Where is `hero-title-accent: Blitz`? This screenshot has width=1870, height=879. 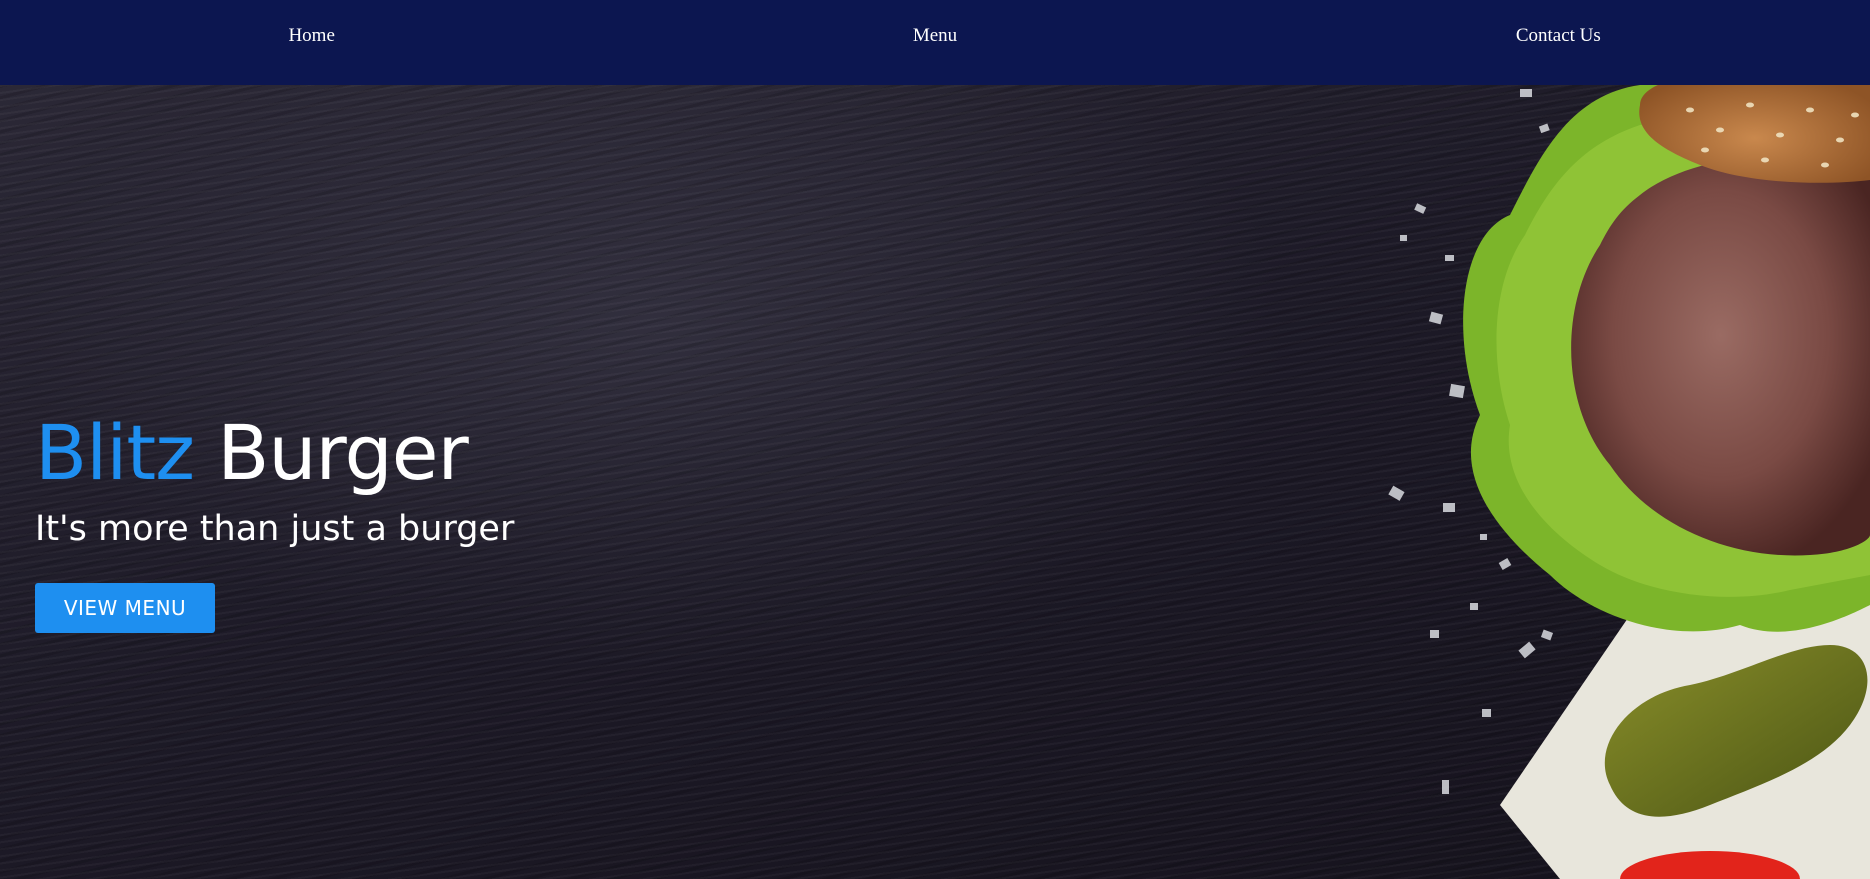 hero-title-accent: Blitz is located at coordinates (115, 452).